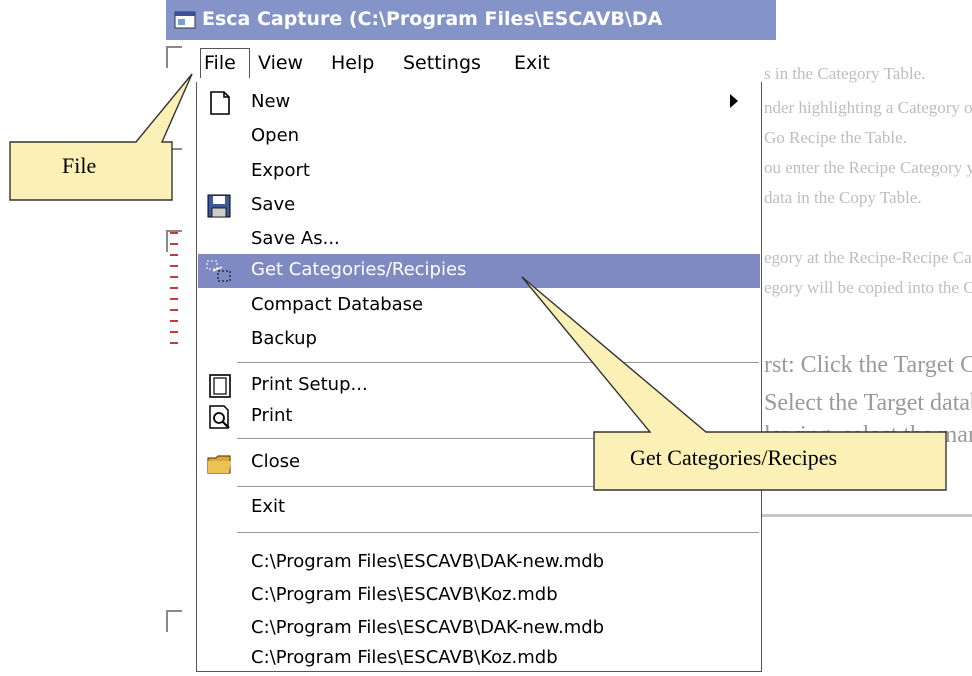  Describe the element at coordinates (273, 204) in the screenshot. I see `menu-item-label: Save` at that location.